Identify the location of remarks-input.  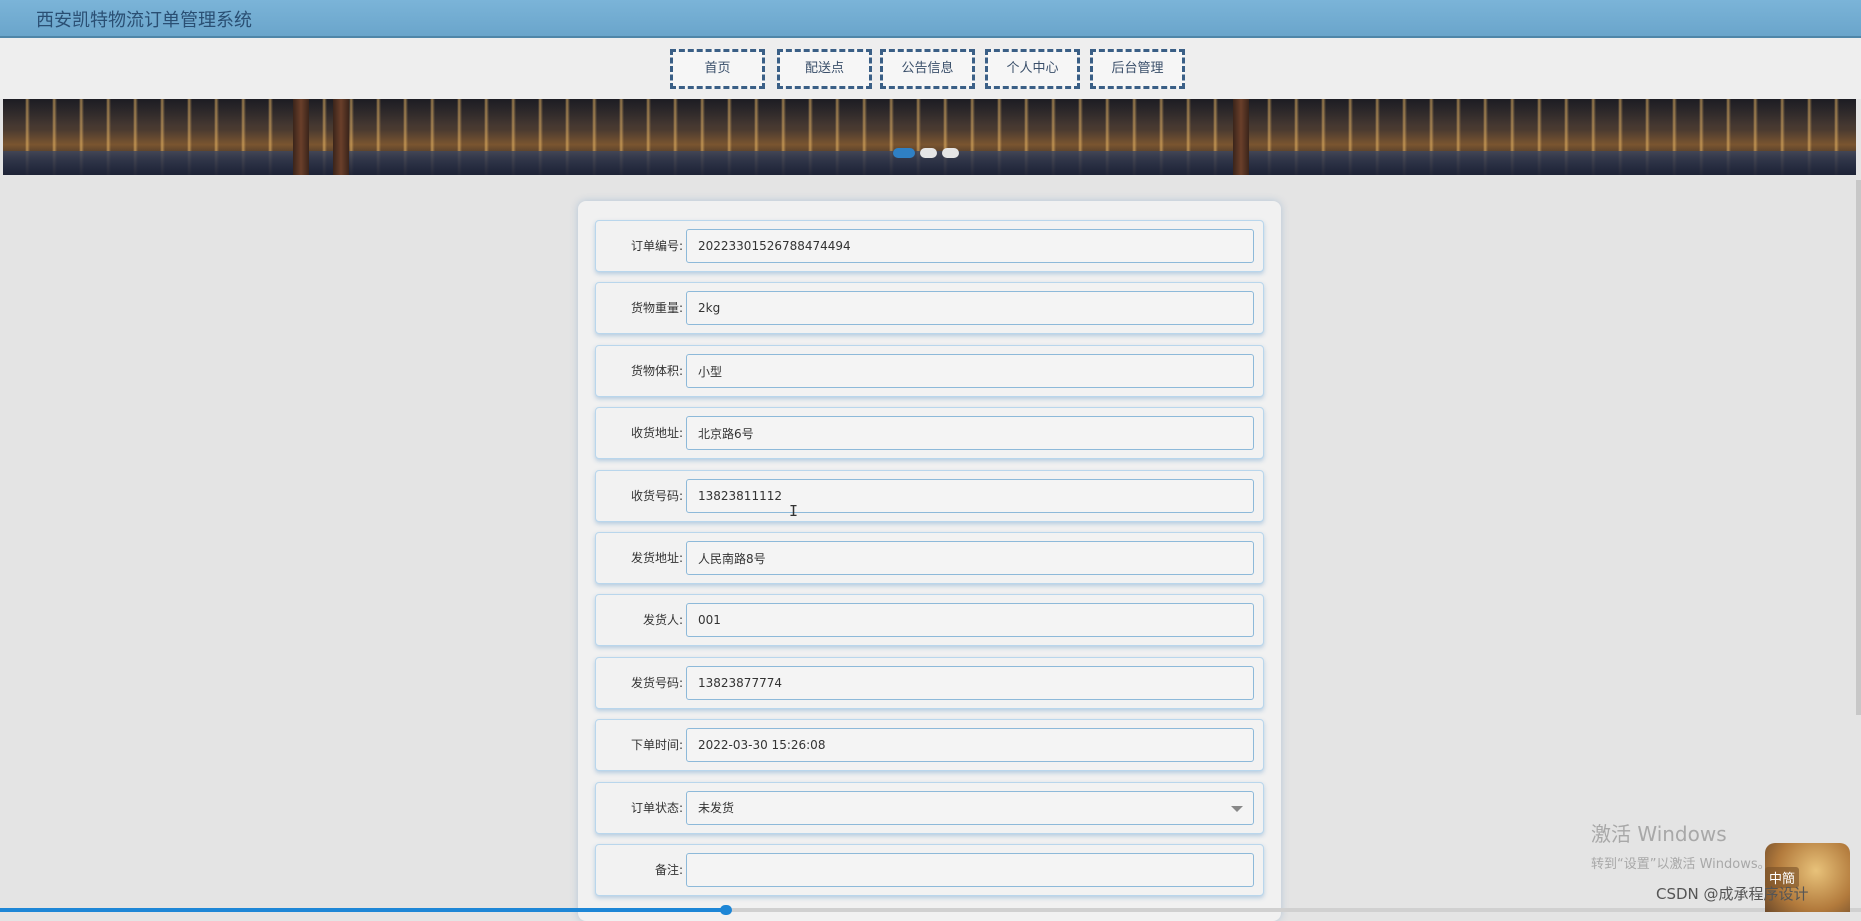
(970, 870).